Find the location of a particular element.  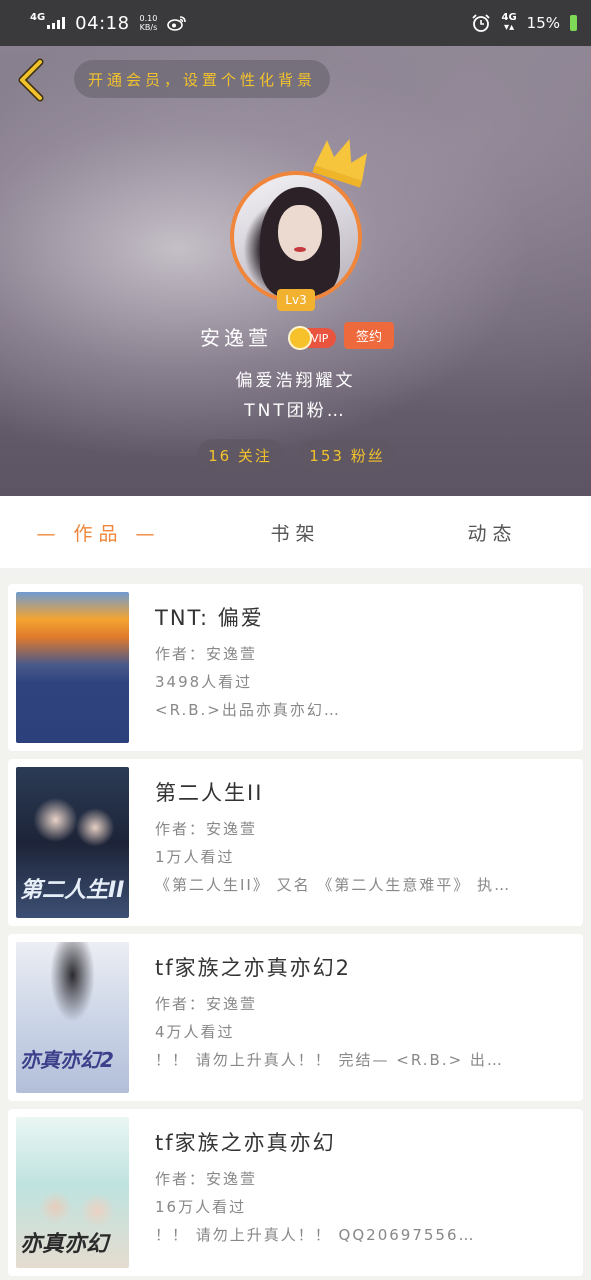

cover-title: 亦真亦幻 is located at coordinates (64, 1244).